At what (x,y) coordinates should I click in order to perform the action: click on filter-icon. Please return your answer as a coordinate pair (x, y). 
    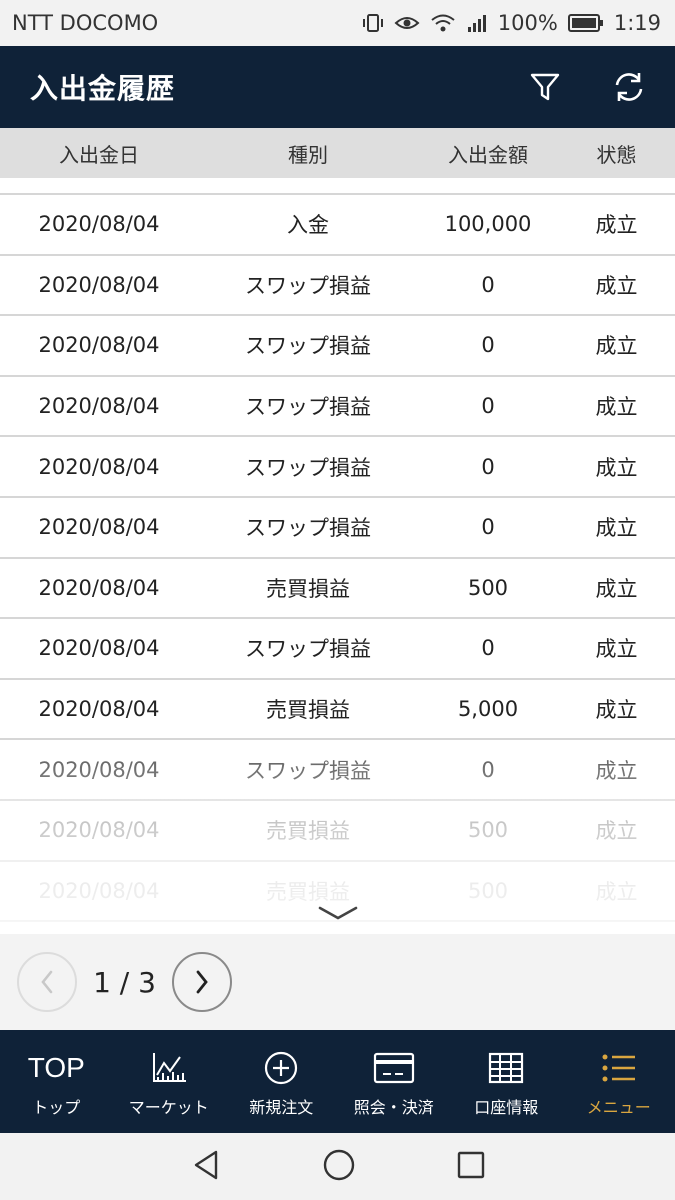
    Looking at the image, I should click on (545, 87).